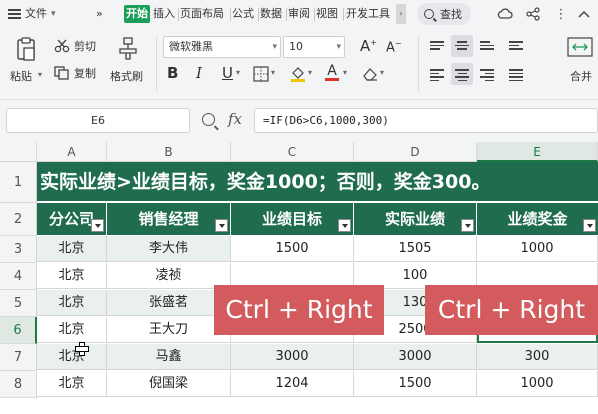 This screenshot has height=414, width=598. I want to click on column-header-c: C, so click(292, 152).